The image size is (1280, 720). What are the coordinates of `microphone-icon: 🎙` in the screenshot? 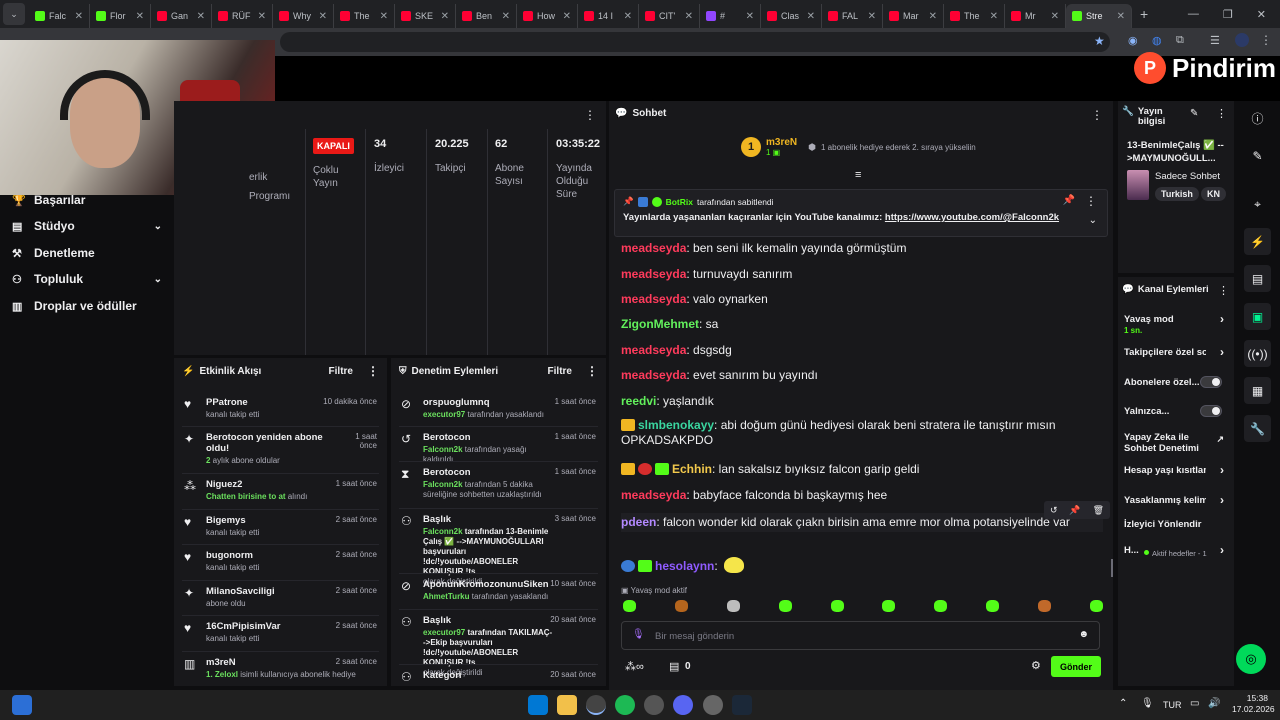 It's located at (638, 634).